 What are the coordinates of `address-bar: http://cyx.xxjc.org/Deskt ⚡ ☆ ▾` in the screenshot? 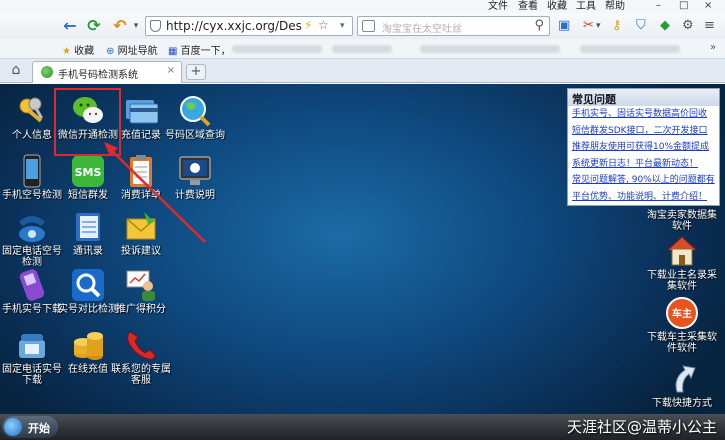 It's located at (249, 26).